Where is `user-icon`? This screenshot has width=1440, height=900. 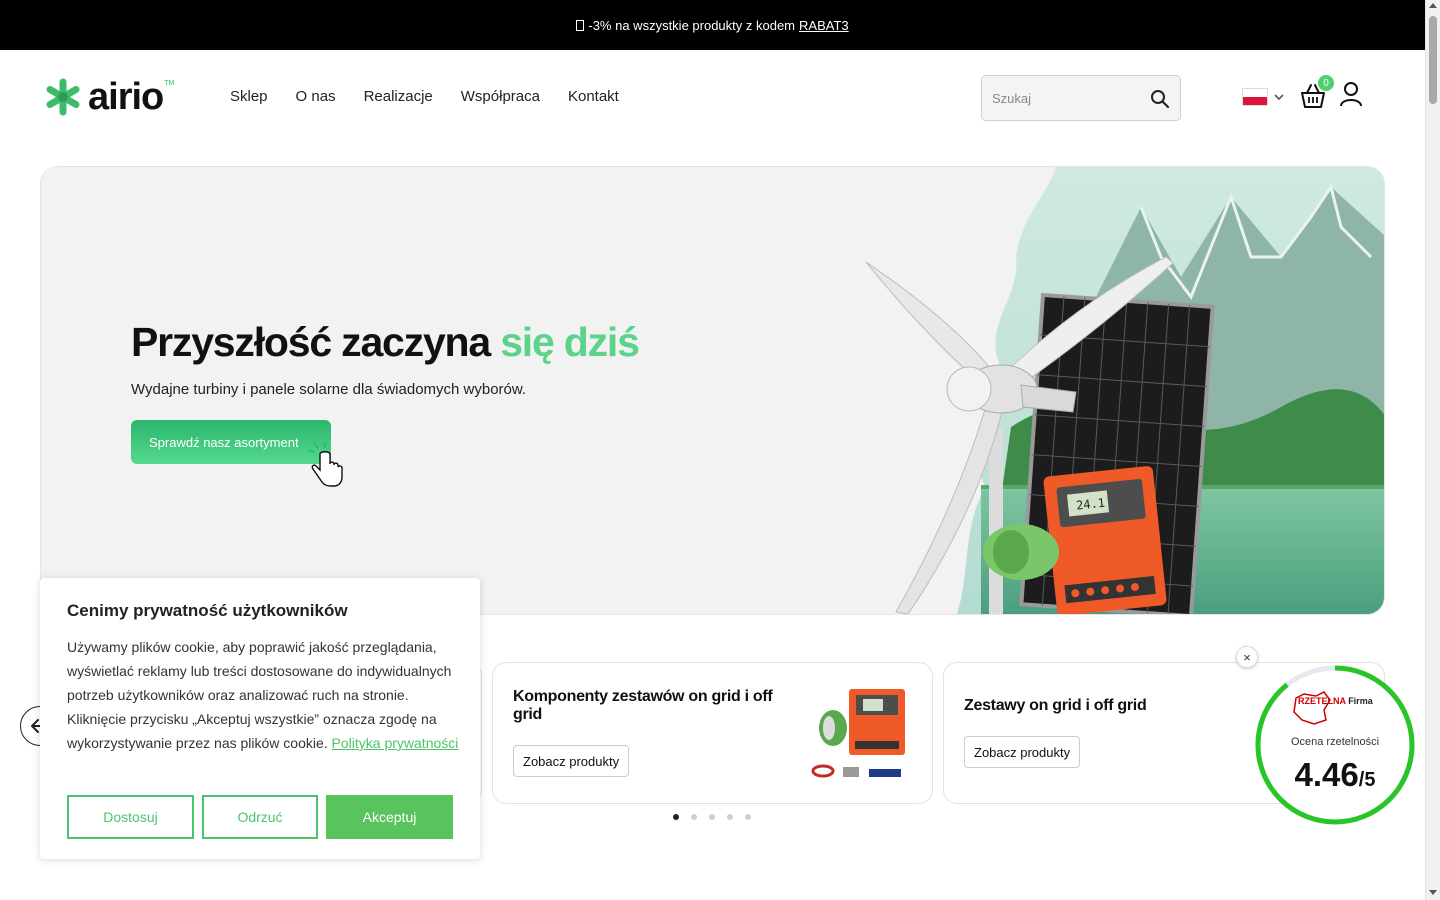 user-icon is located at coordinates (1351, 94).